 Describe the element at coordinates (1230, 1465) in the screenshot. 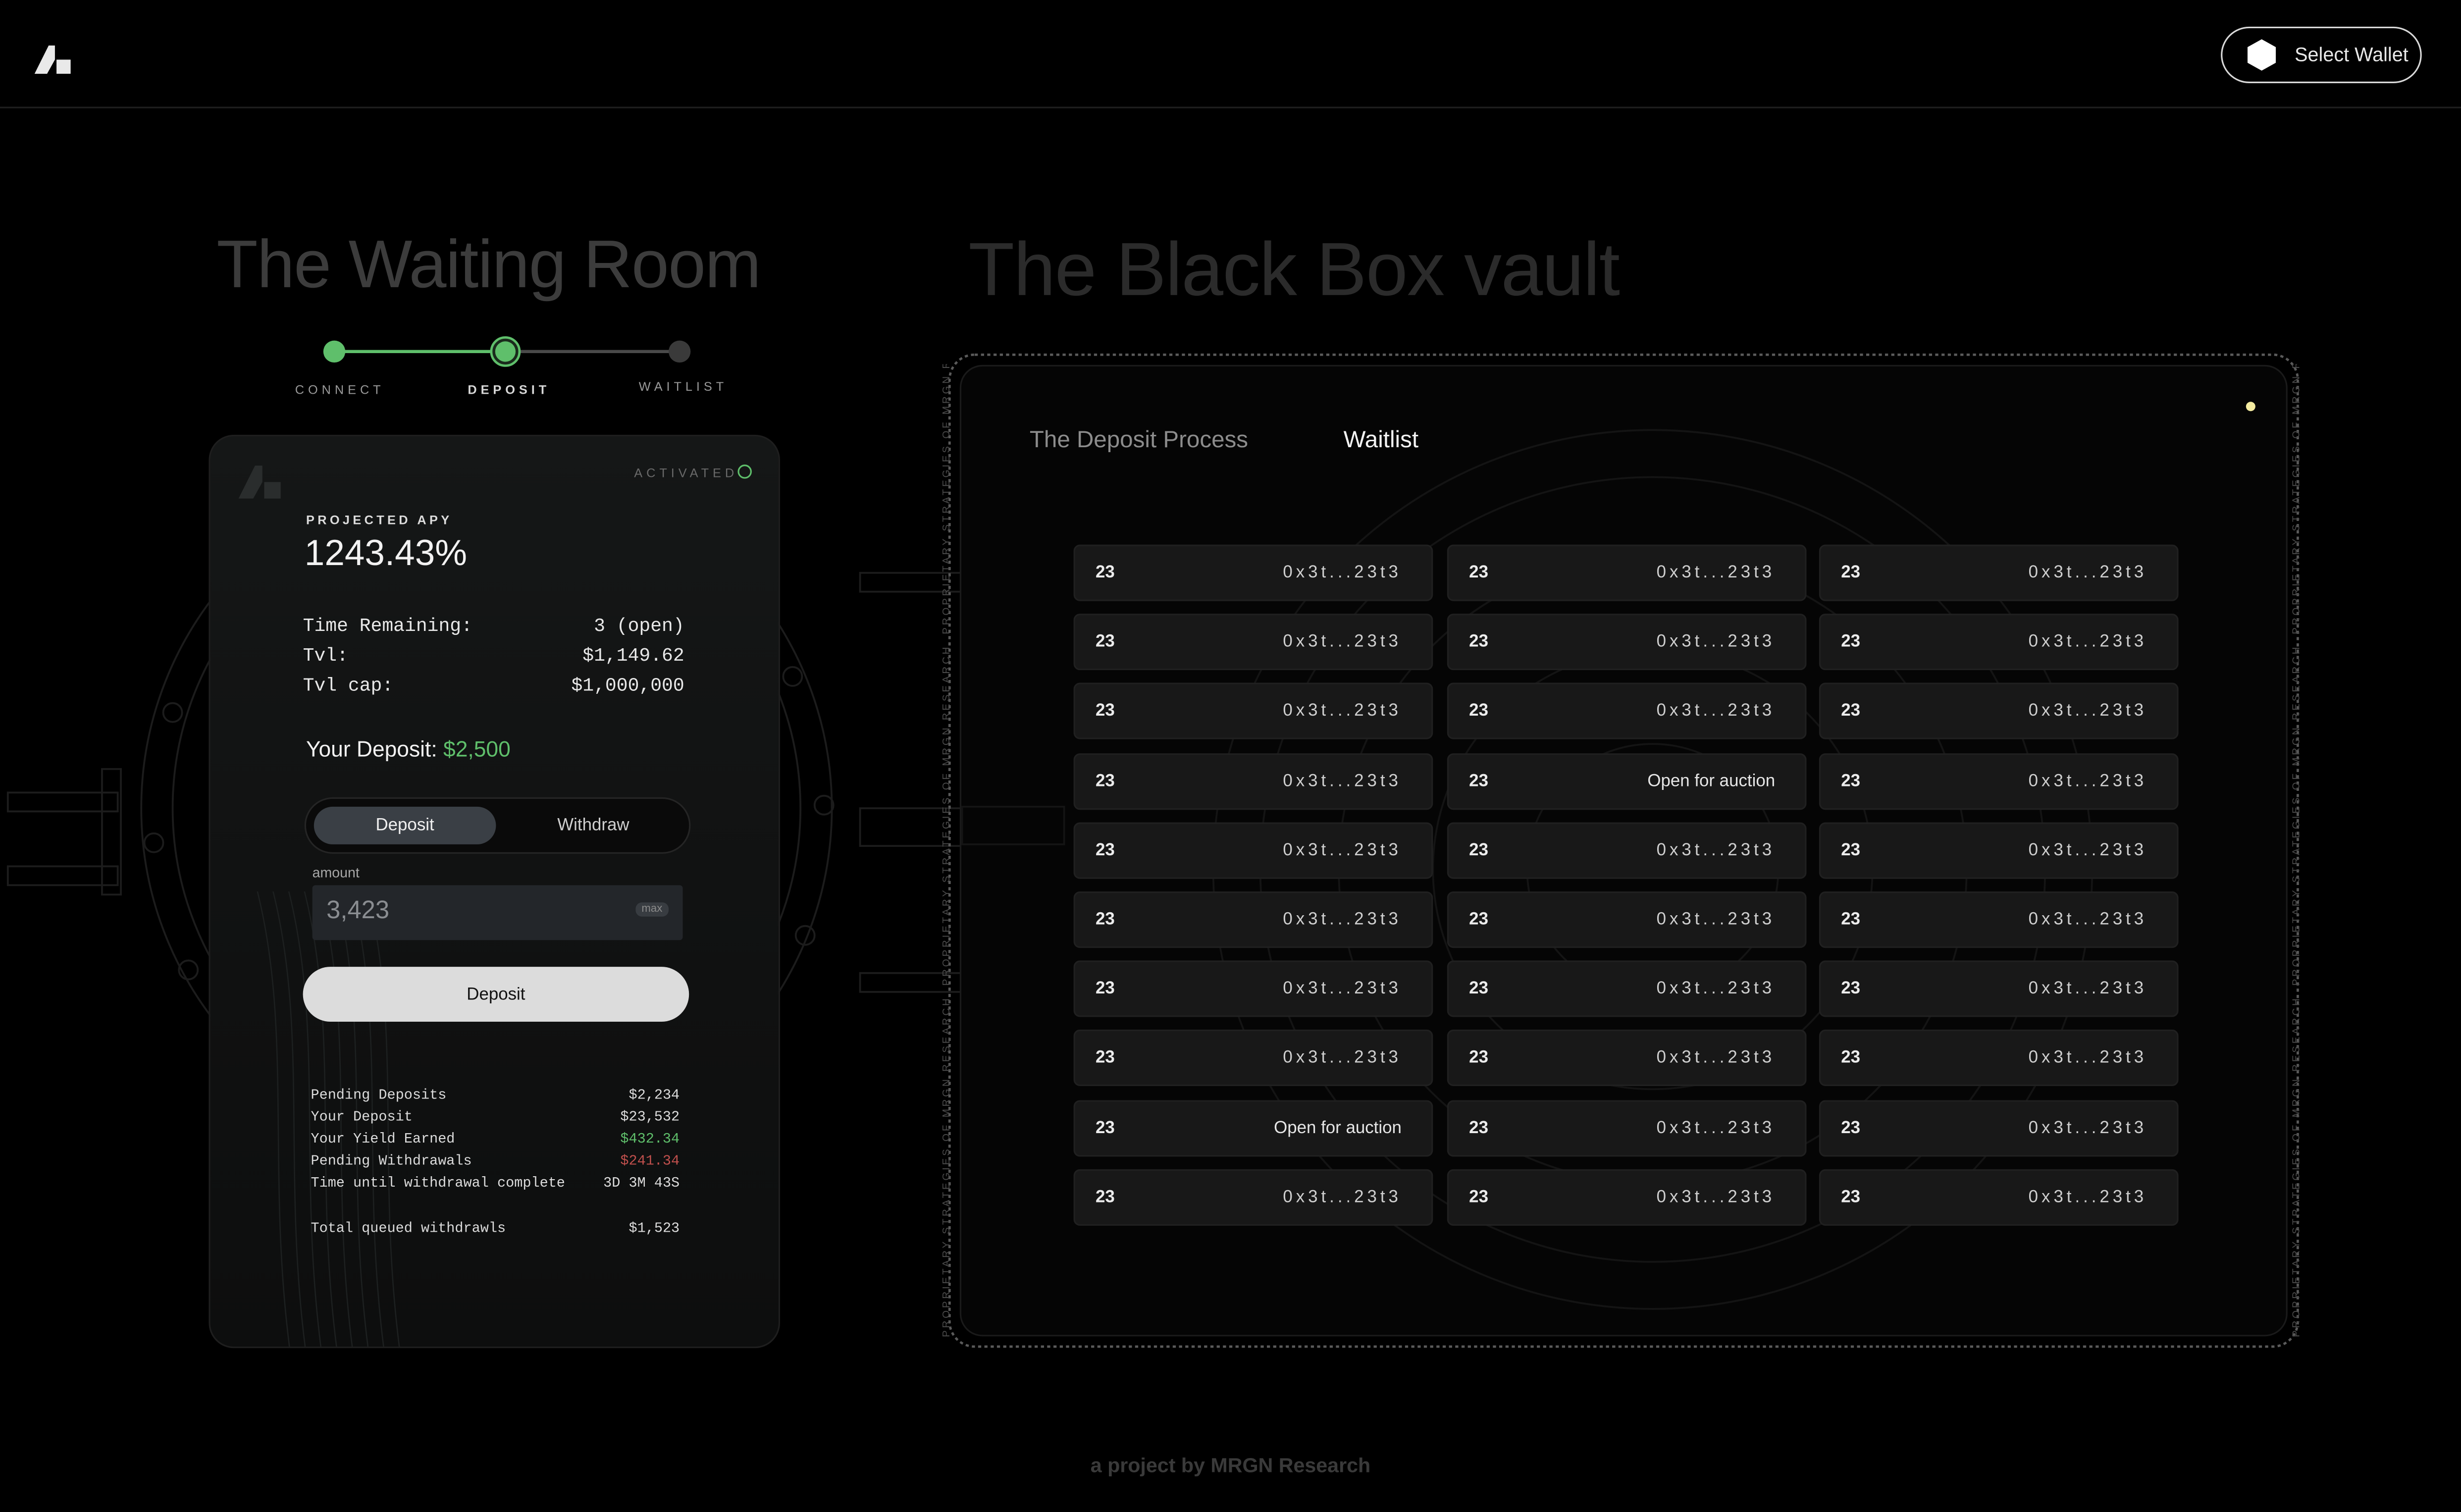

I see `footer-credit: a project by MRGN Research` at that location.